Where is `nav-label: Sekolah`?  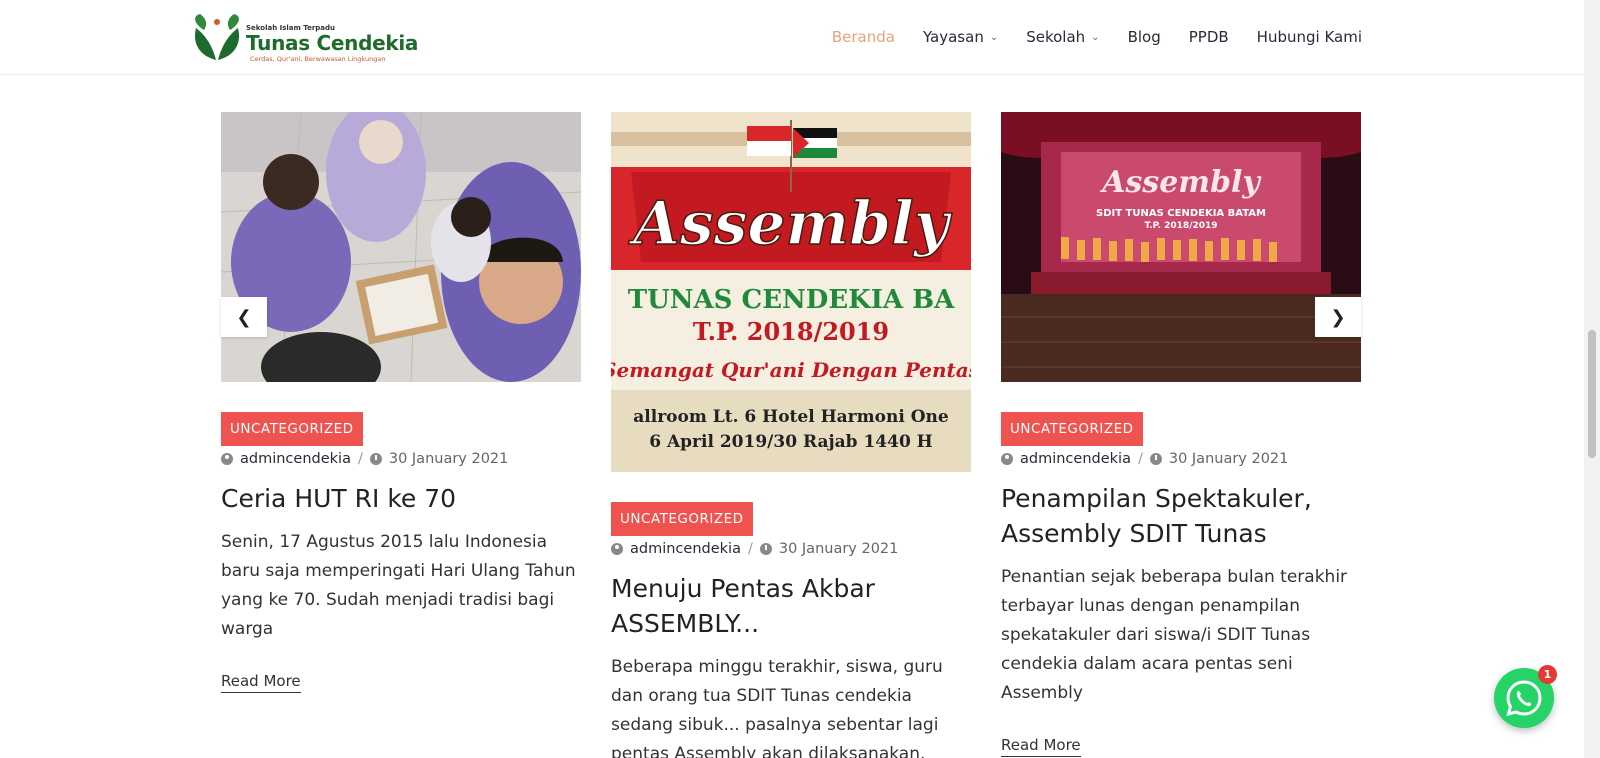
nav-label: Sekolah is located at coordinates (1056, 37).